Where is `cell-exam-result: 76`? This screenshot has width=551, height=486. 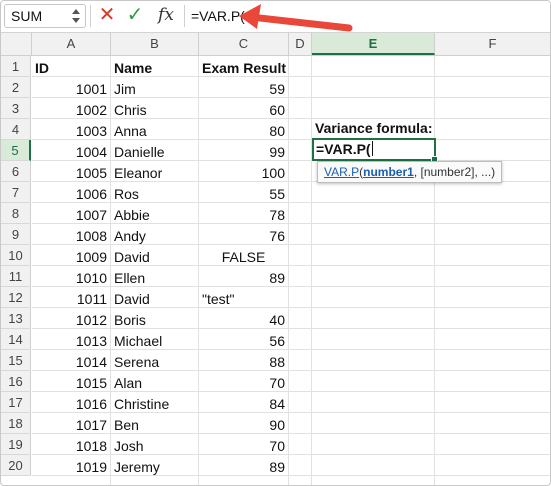 cell-exam-result: 76 is located at coordinates (242, 236).